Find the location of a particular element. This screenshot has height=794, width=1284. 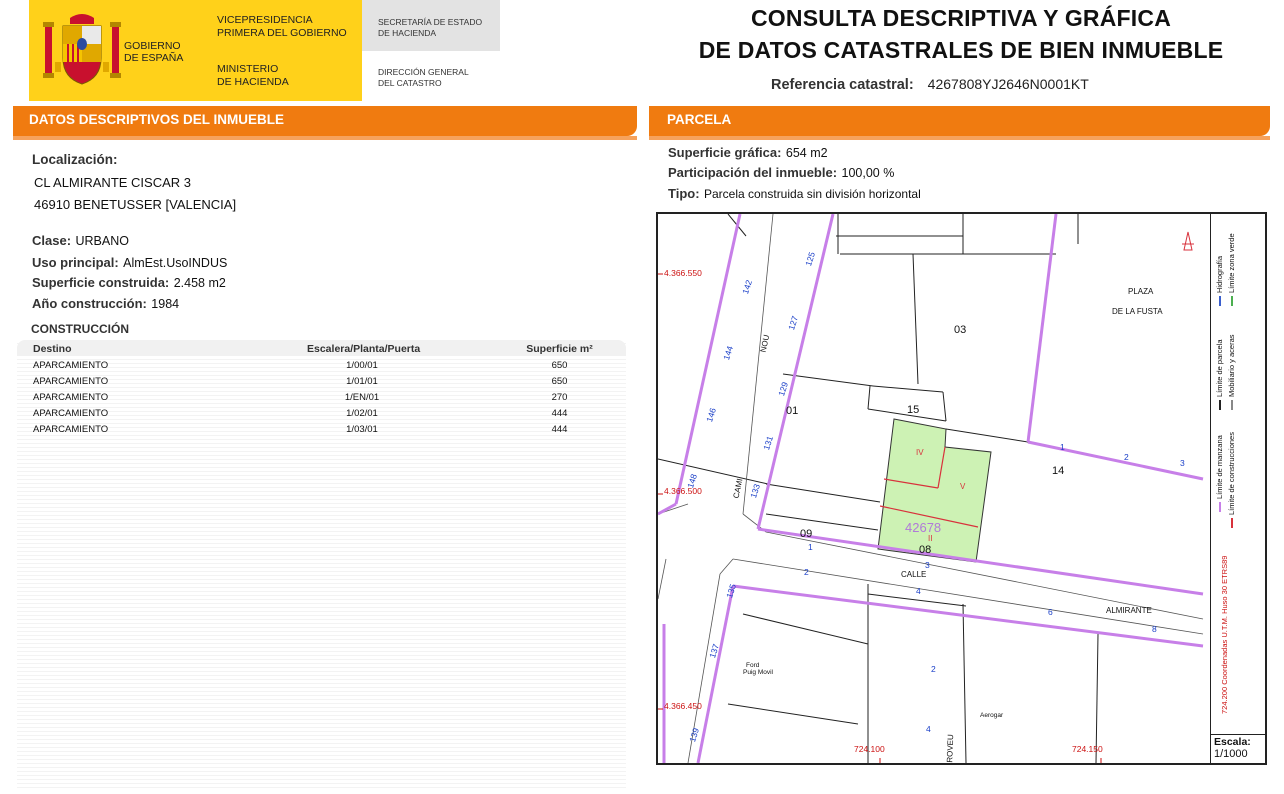

legend-mobil-label: Mobiliario y aceras is located at coordinates (1231, 365).